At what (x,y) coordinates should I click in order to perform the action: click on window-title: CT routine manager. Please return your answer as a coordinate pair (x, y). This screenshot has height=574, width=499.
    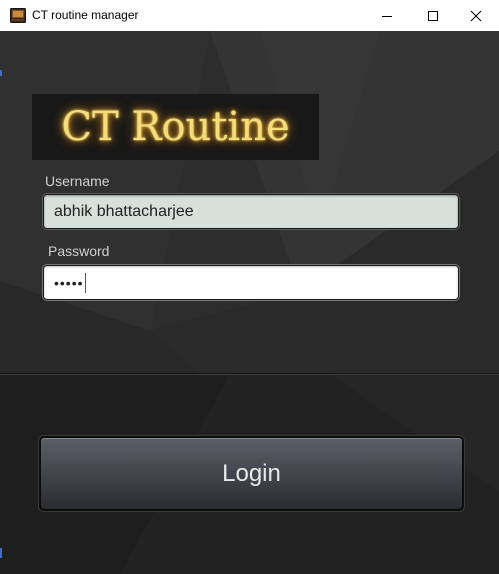
    Looking at the image, I should click on (85, 15).